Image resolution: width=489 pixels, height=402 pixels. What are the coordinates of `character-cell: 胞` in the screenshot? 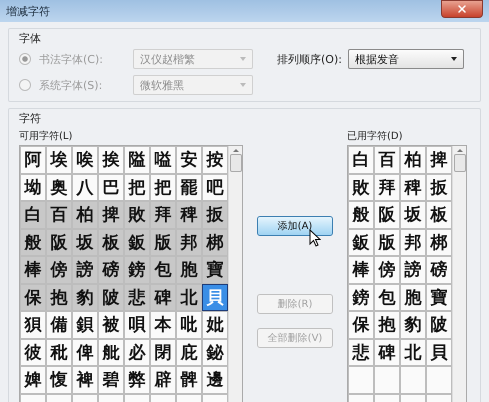 It's located at (413, 297).